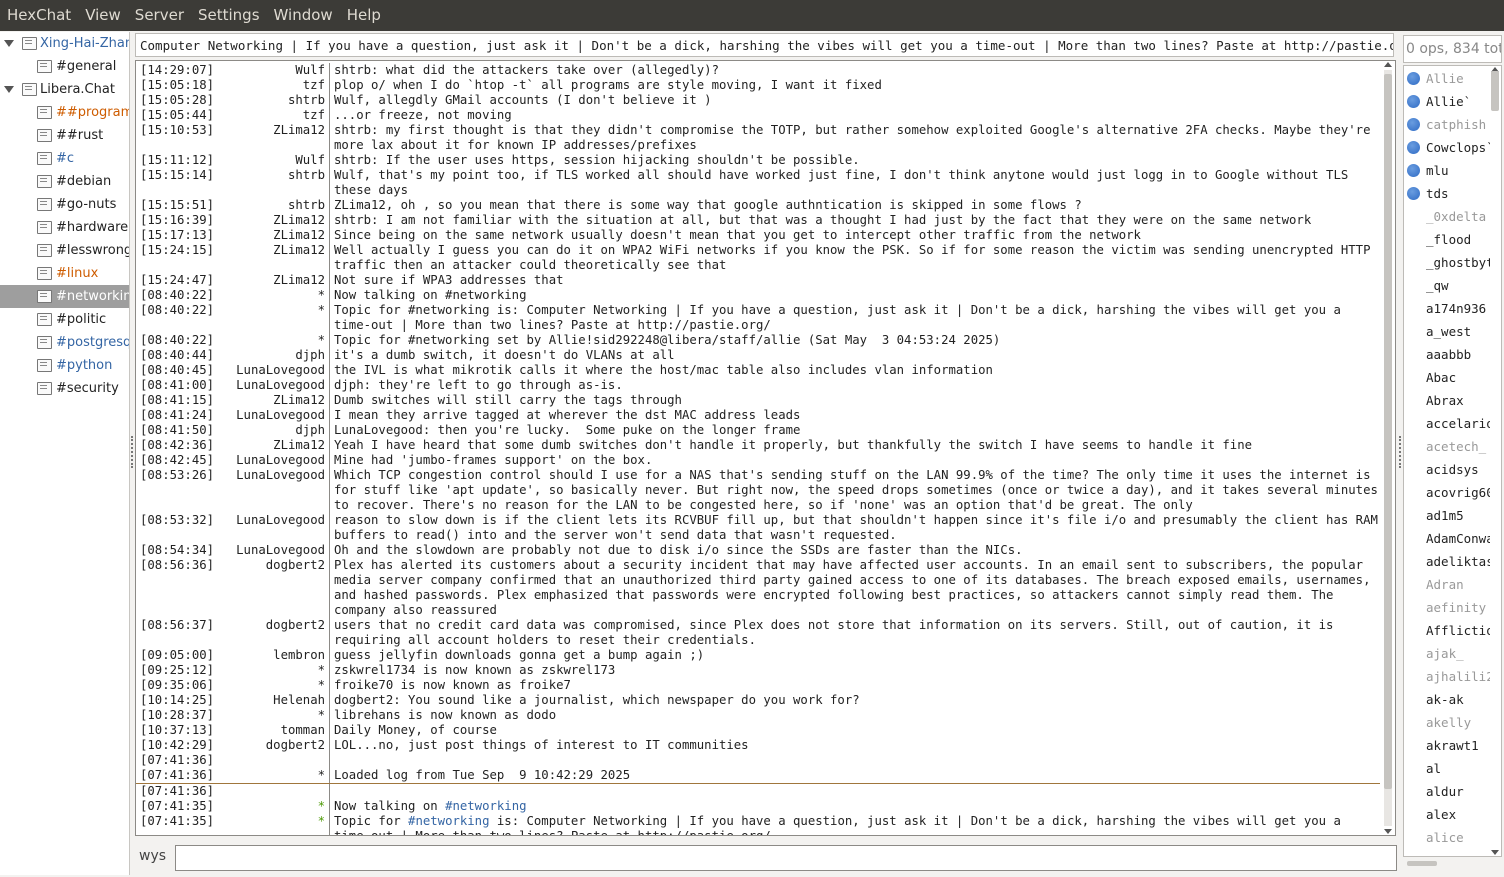 This screenshot has width=1504, height=877. Describe the element at coordinates (1447, 78) in the screenshot. I see `user-item: Allie` at that location.